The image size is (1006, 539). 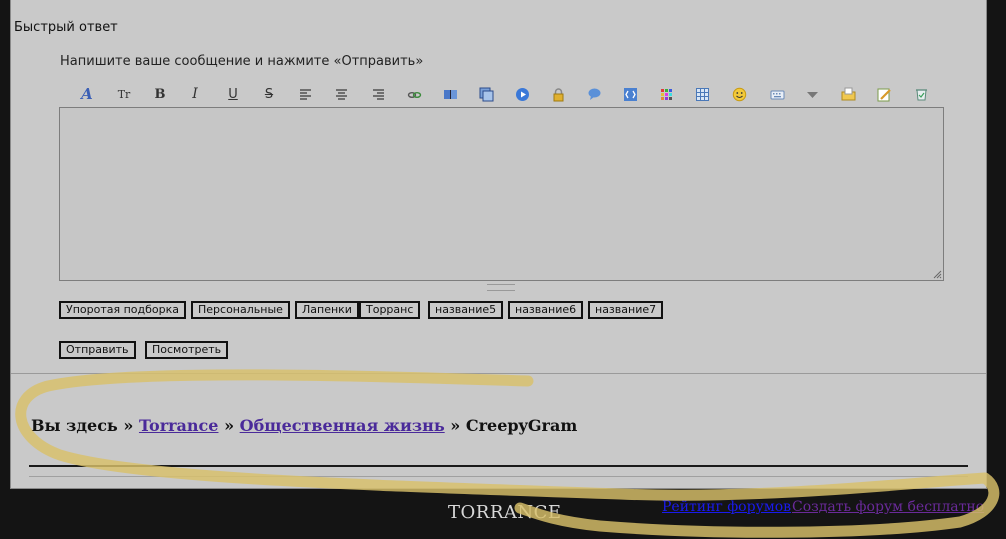 What do you see at coordinates (269, 94) in the screenshot?
I see `strikethrough-icon: S` at bounding box center [269, 94].